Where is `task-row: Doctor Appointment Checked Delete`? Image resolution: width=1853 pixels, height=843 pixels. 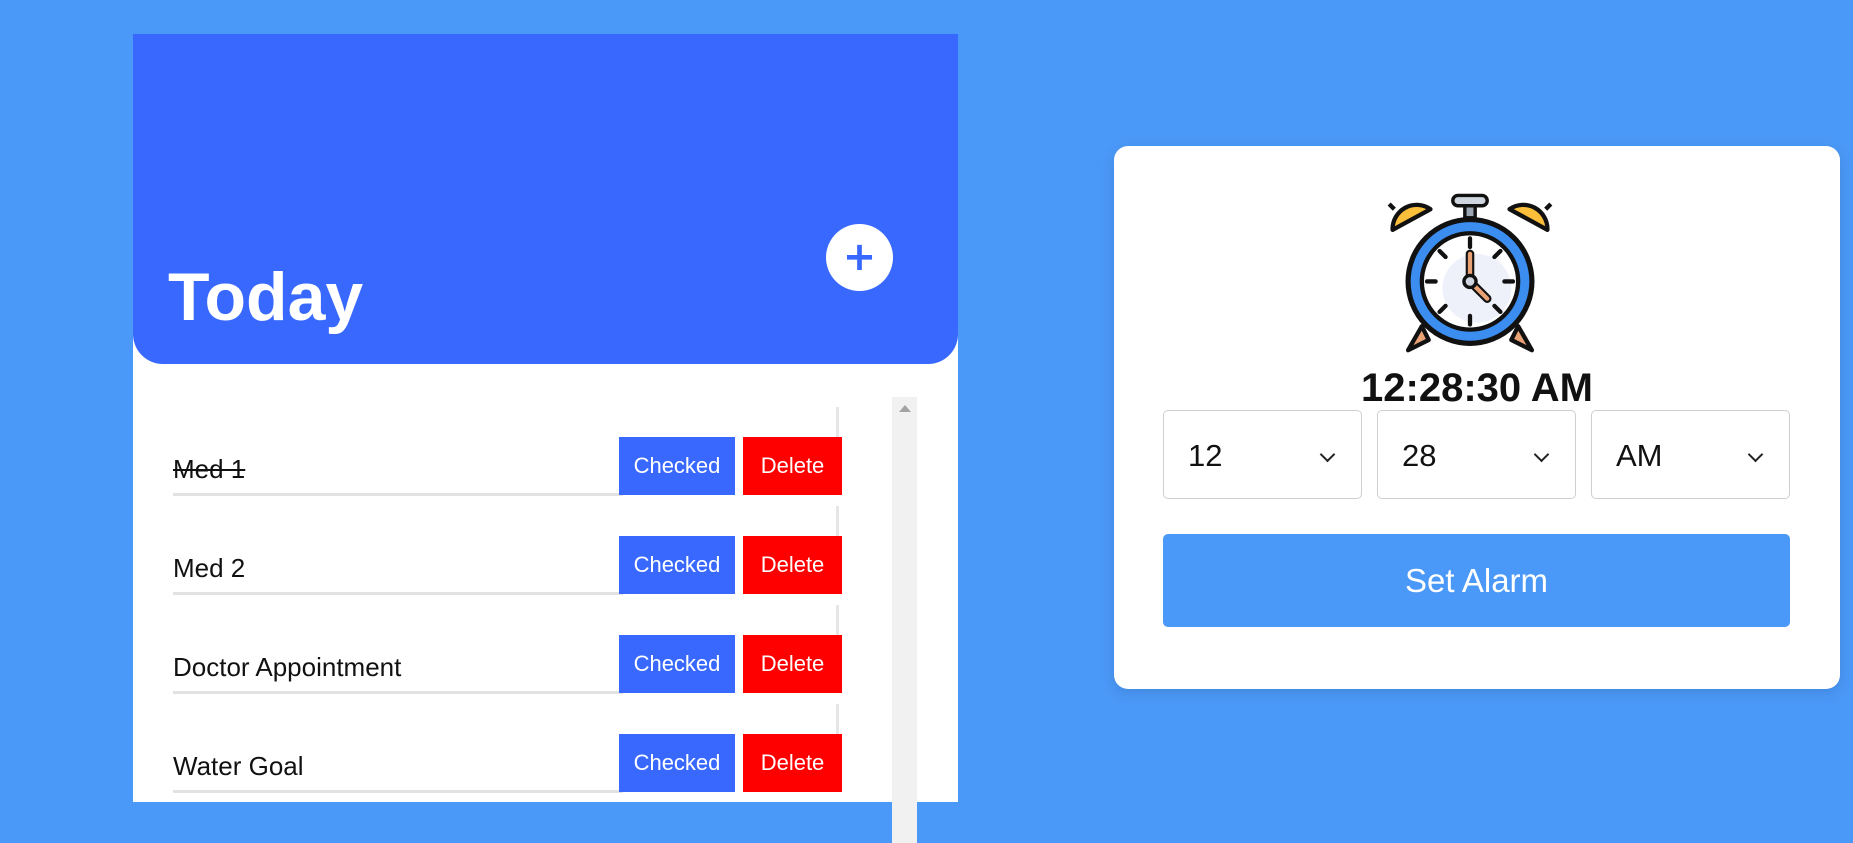 task-row: Doctor Appointment Checked Delete is located at coordinates (510, 652).